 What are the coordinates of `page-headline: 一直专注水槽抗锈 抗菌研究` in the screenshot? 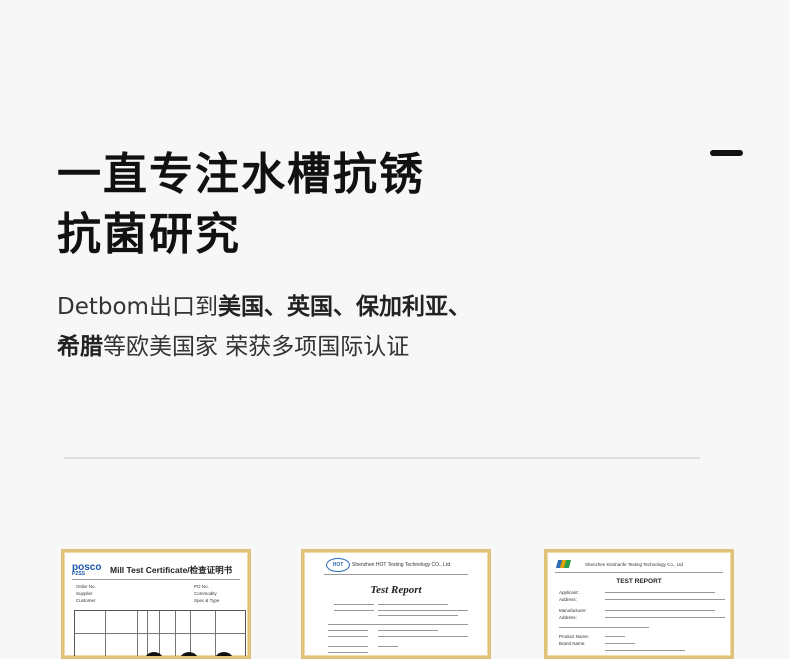 It's located at (241, 205).